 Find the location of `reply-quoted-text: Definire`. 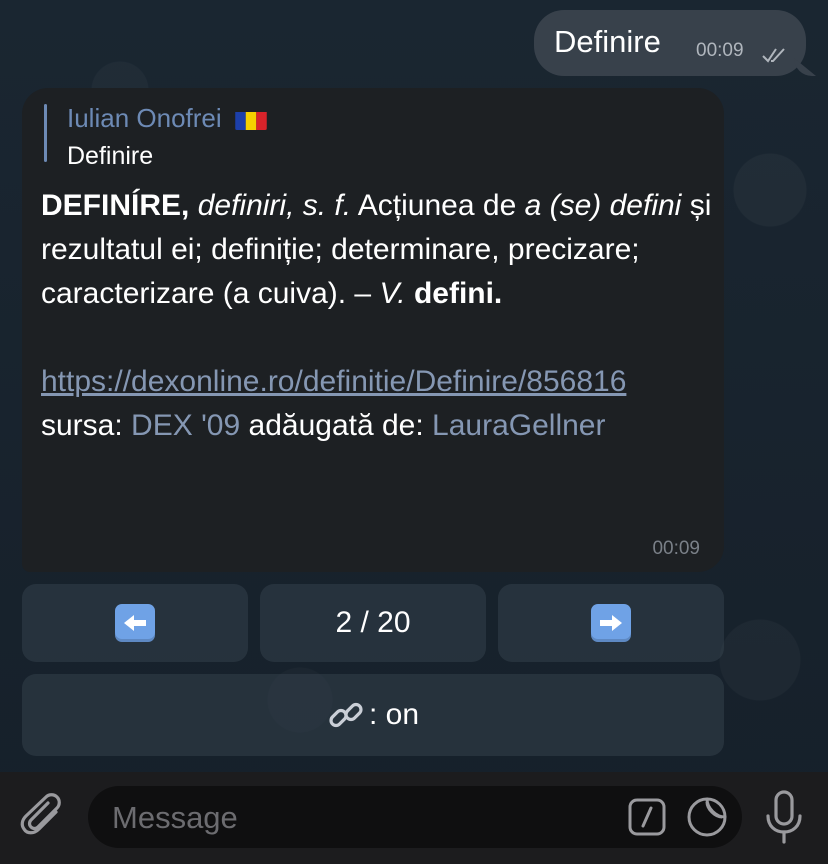

reply-quoted-text: Definire is located at coordinates (110, 156).